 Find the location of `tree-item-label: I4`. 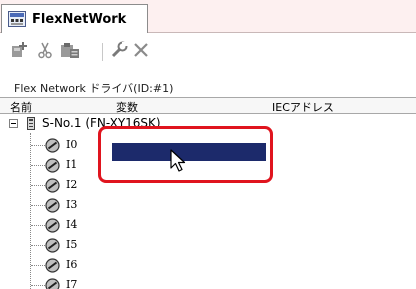

tree-item-label: I4 is located at coordinates (72, 224).